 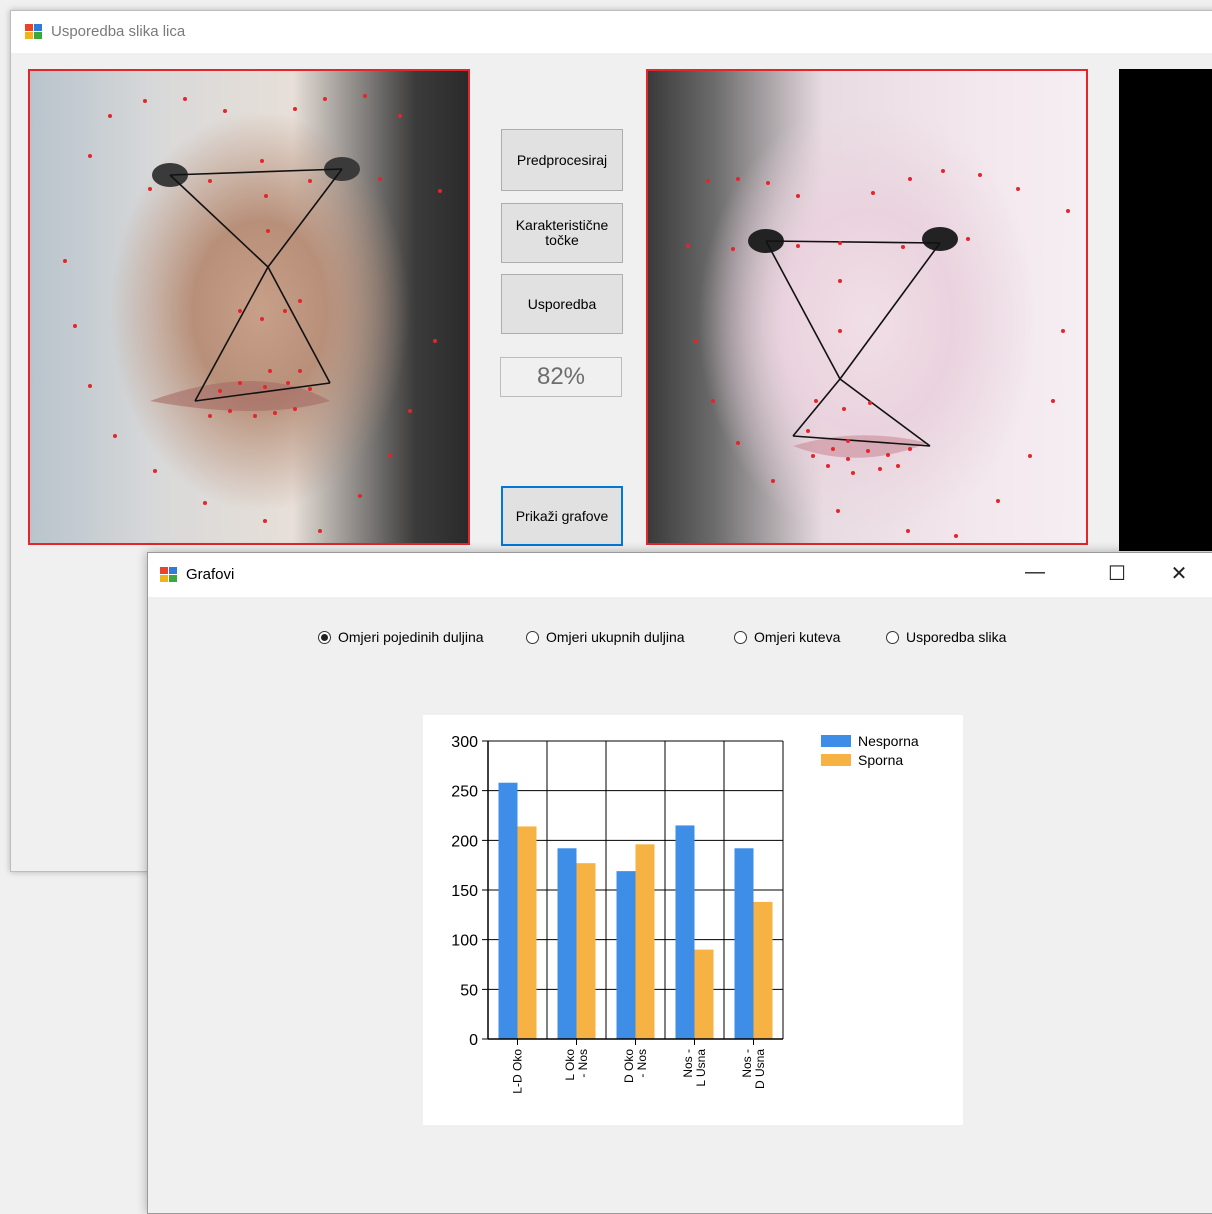 I want to click on x-category-label: D Oko - Nos, so click(x=635, y=1066).